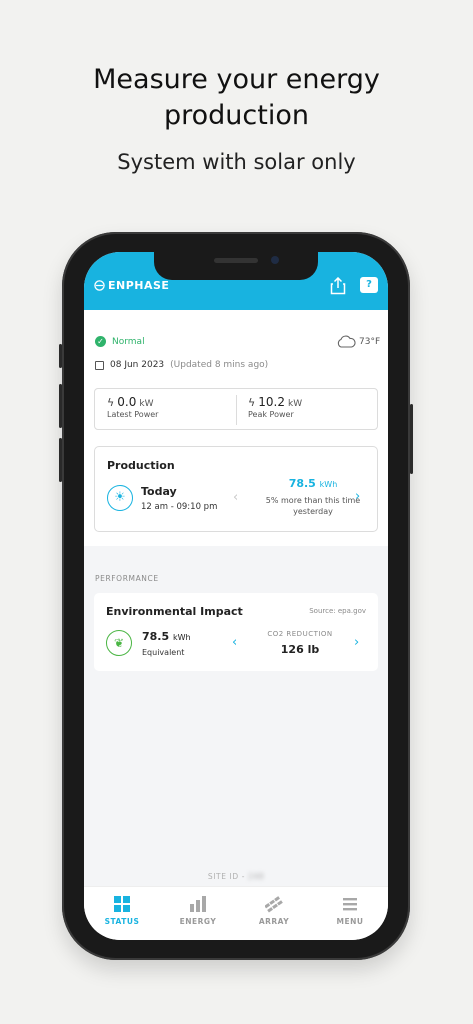  I want to click on phone-volume-down, so click(60, 460).